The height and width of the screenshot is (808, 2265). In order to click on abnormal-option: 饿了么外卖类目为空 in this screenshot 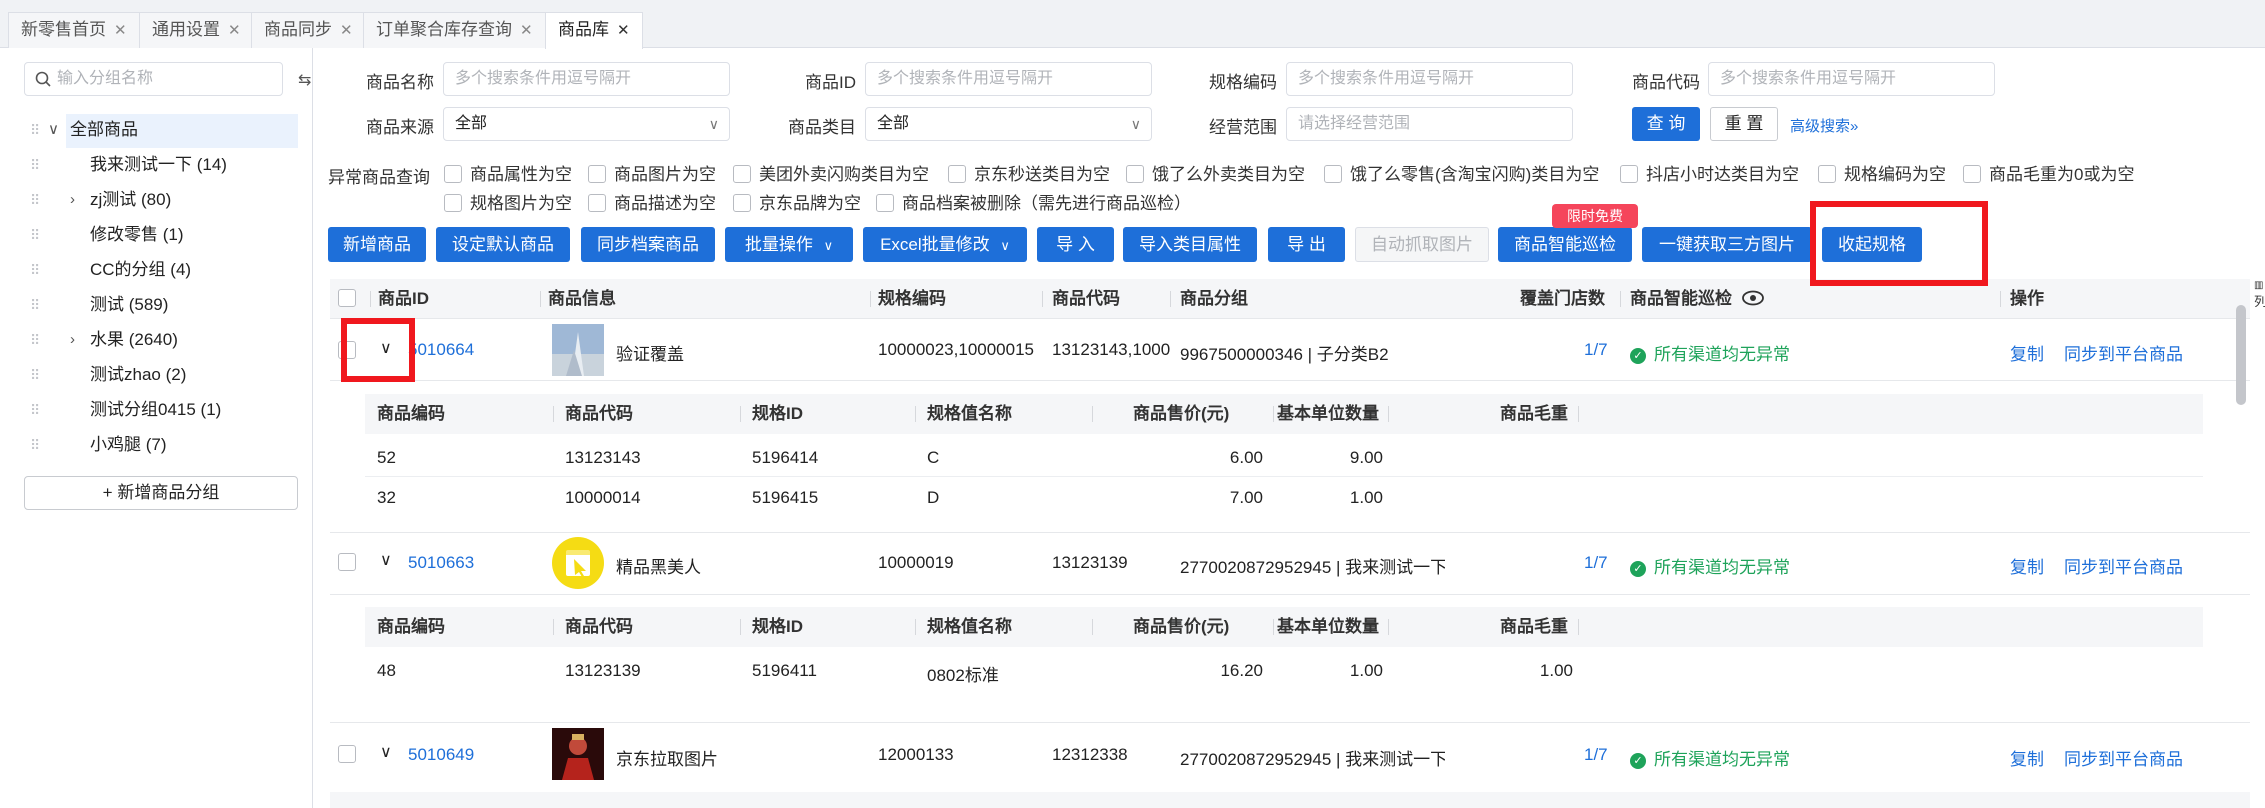, I will do `click(1215, 172)`.